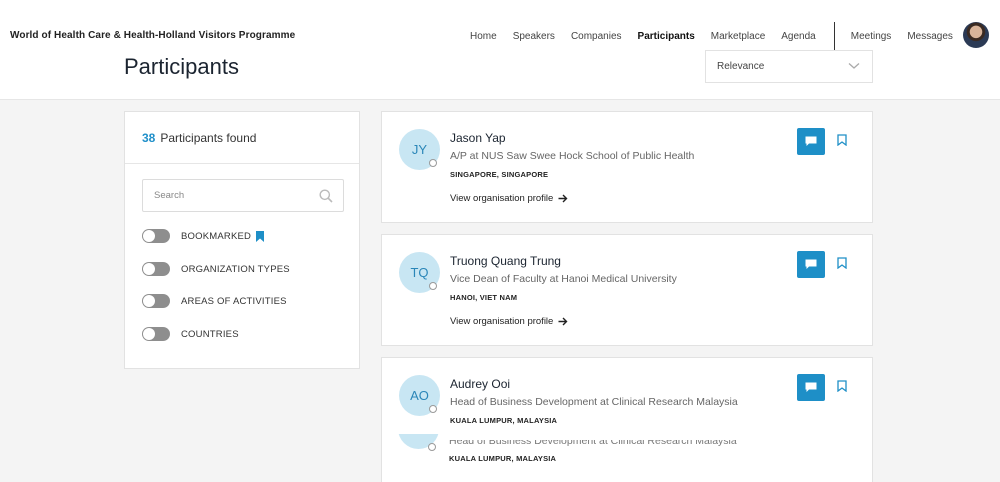 Image resolution: width=1000 pixels, height=482 pixels. Describe the element at coordinates (834, 36) in the screenshot. I see `nav-divider` at that location.